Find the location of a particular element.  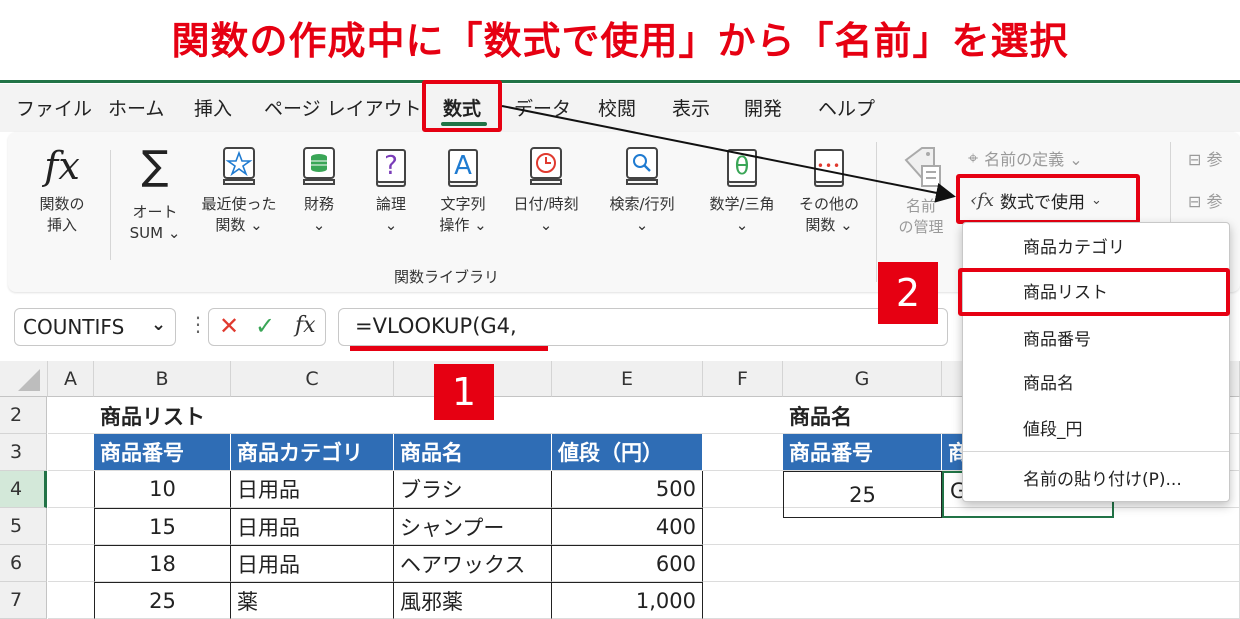

menu-item-category: 商品カテゴリ is located at coordinates (1096, 245).